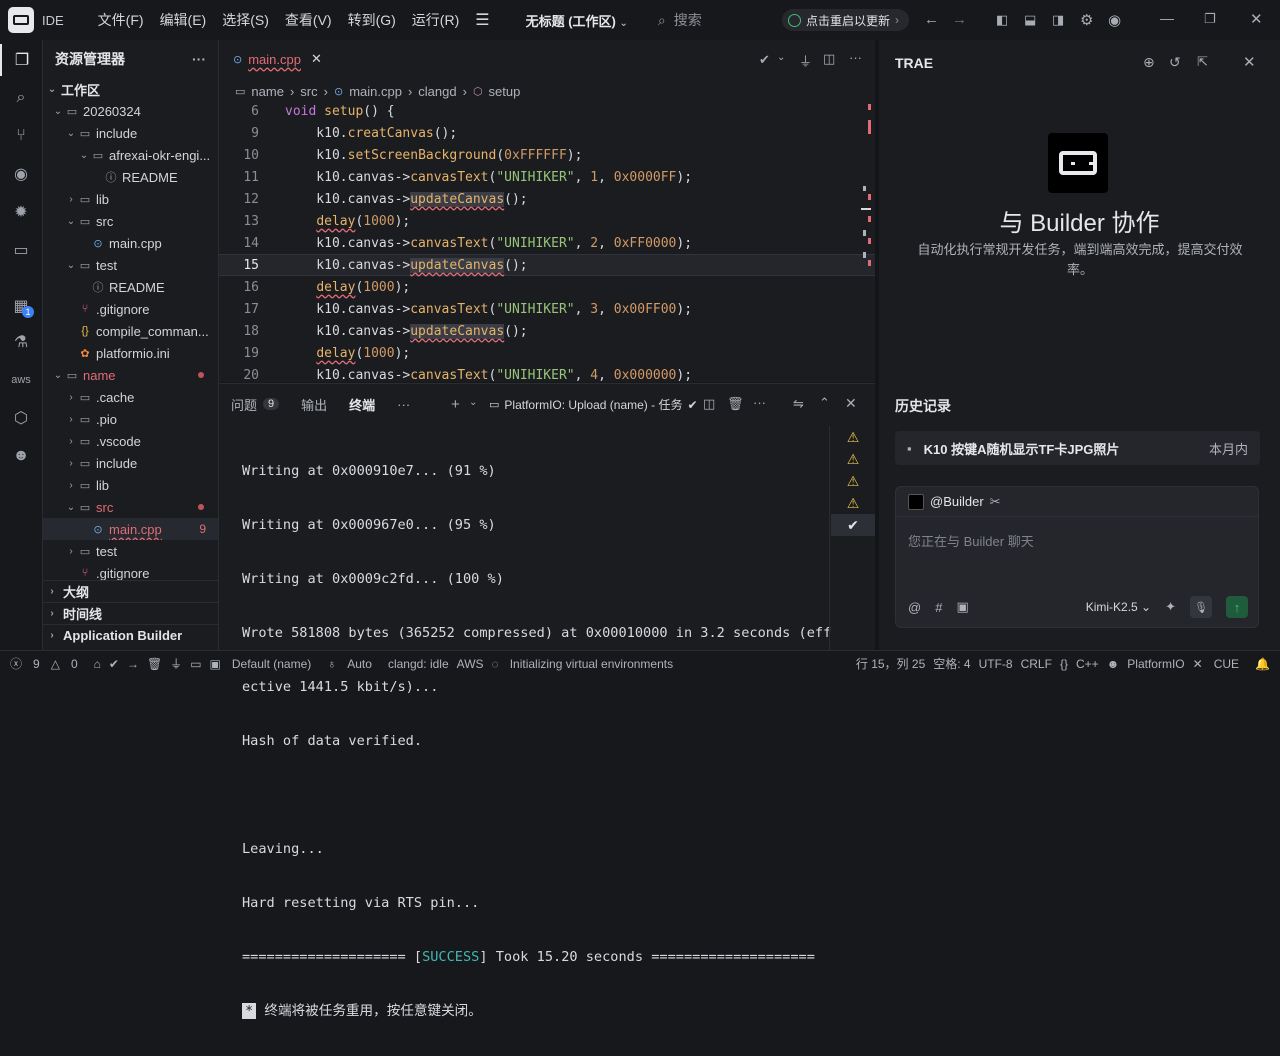 The height and width of the screenshot is (1056, 1280). Describe the element at coordinates (1220, 664) in the screenshot. I see `cue-status: ✕ CUE` at that location.